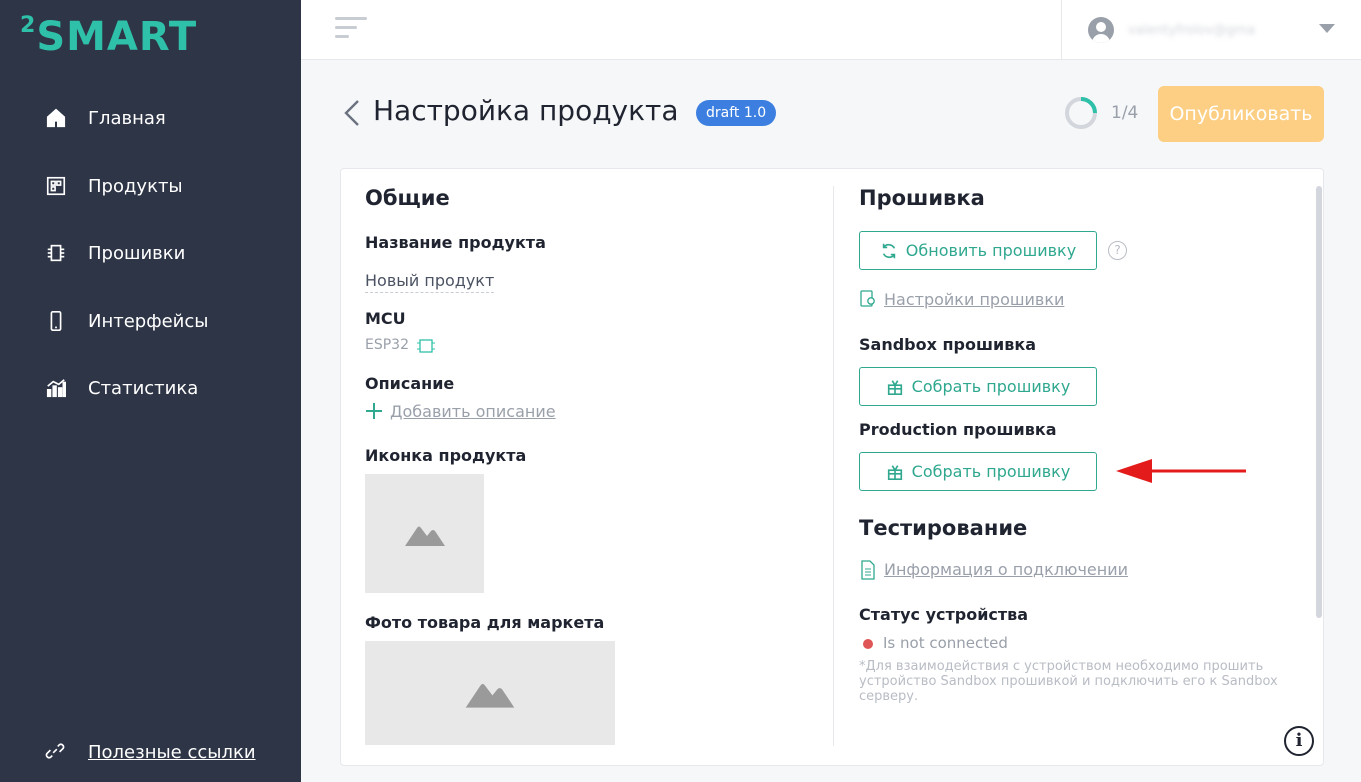  What do you see at coordinates (1192, 30) in the screenshot?
I see `user-email: valentyfrolov@gma` at bounding box center [1192, 30].